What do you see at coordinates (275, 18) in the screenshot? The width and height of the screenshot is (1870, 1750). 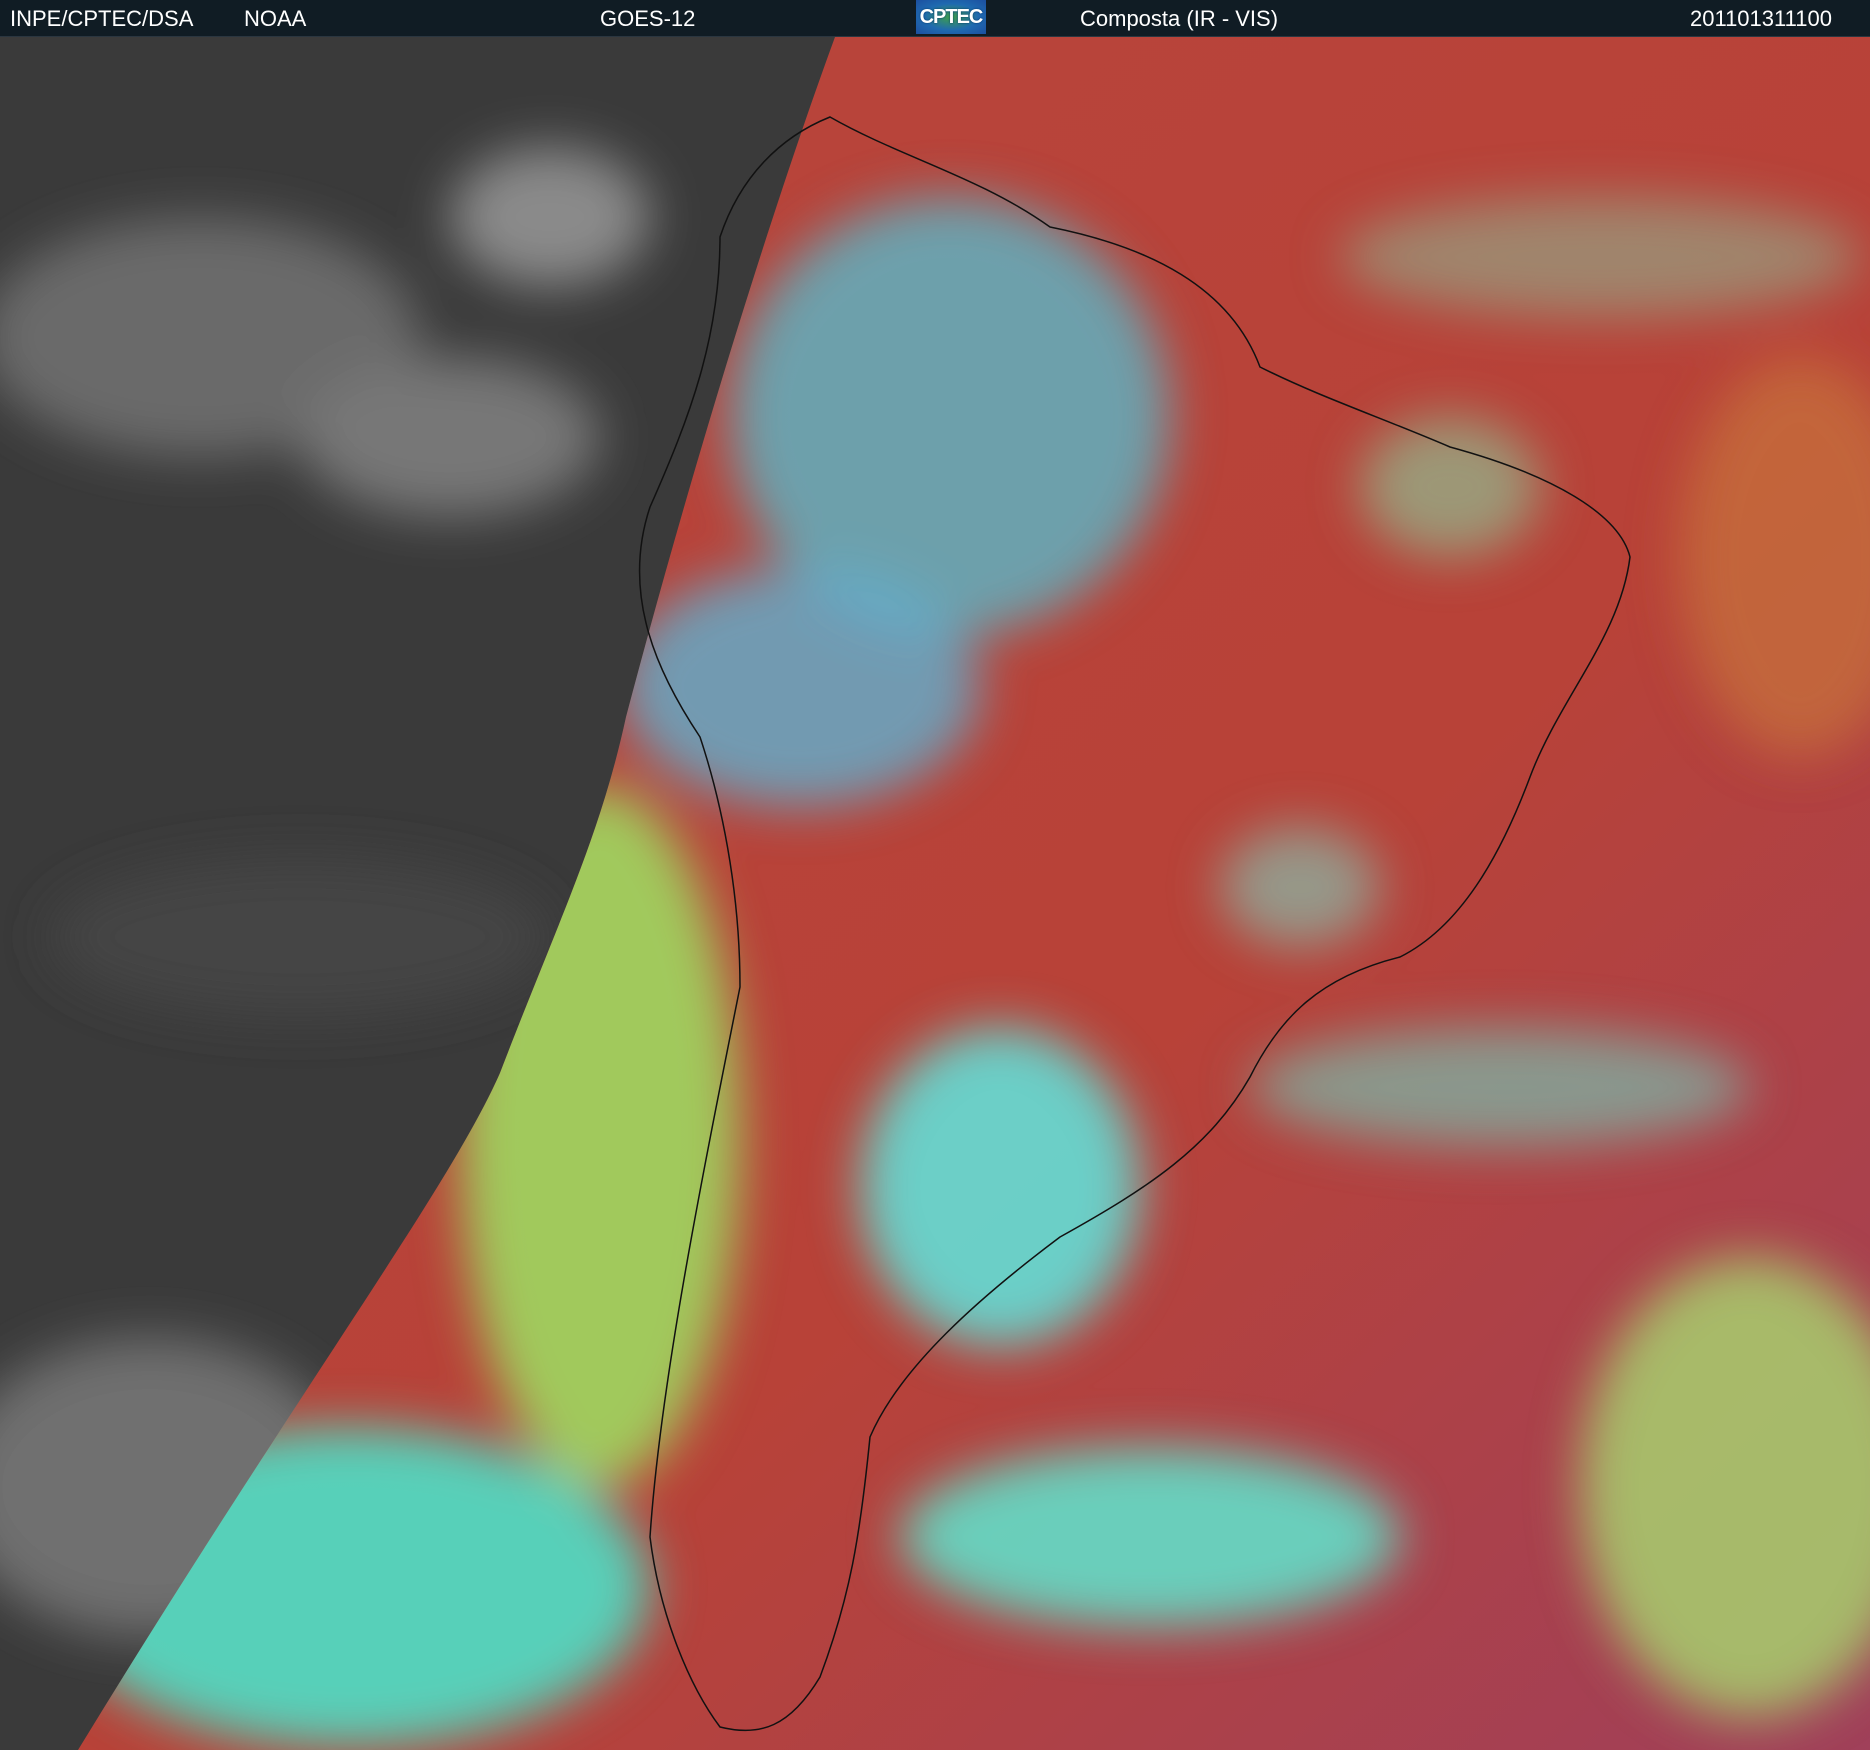 I see `source-label: NOAA` at bounding box center [275, 18].